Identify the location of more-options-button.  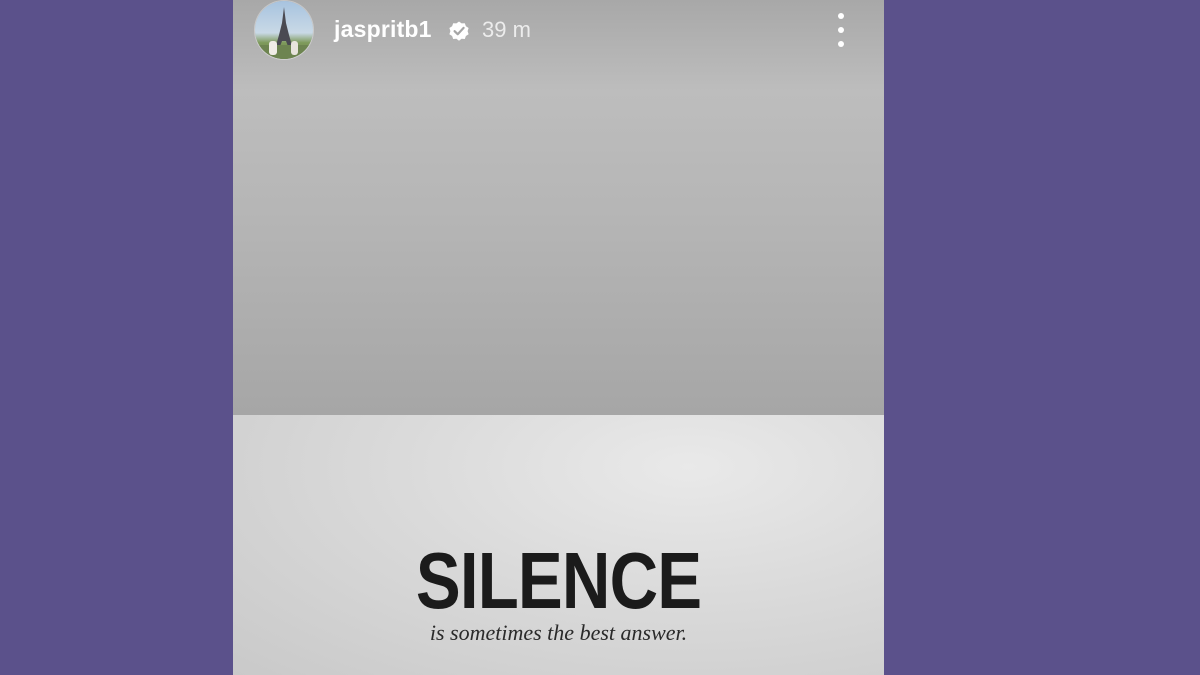
(841, 30).